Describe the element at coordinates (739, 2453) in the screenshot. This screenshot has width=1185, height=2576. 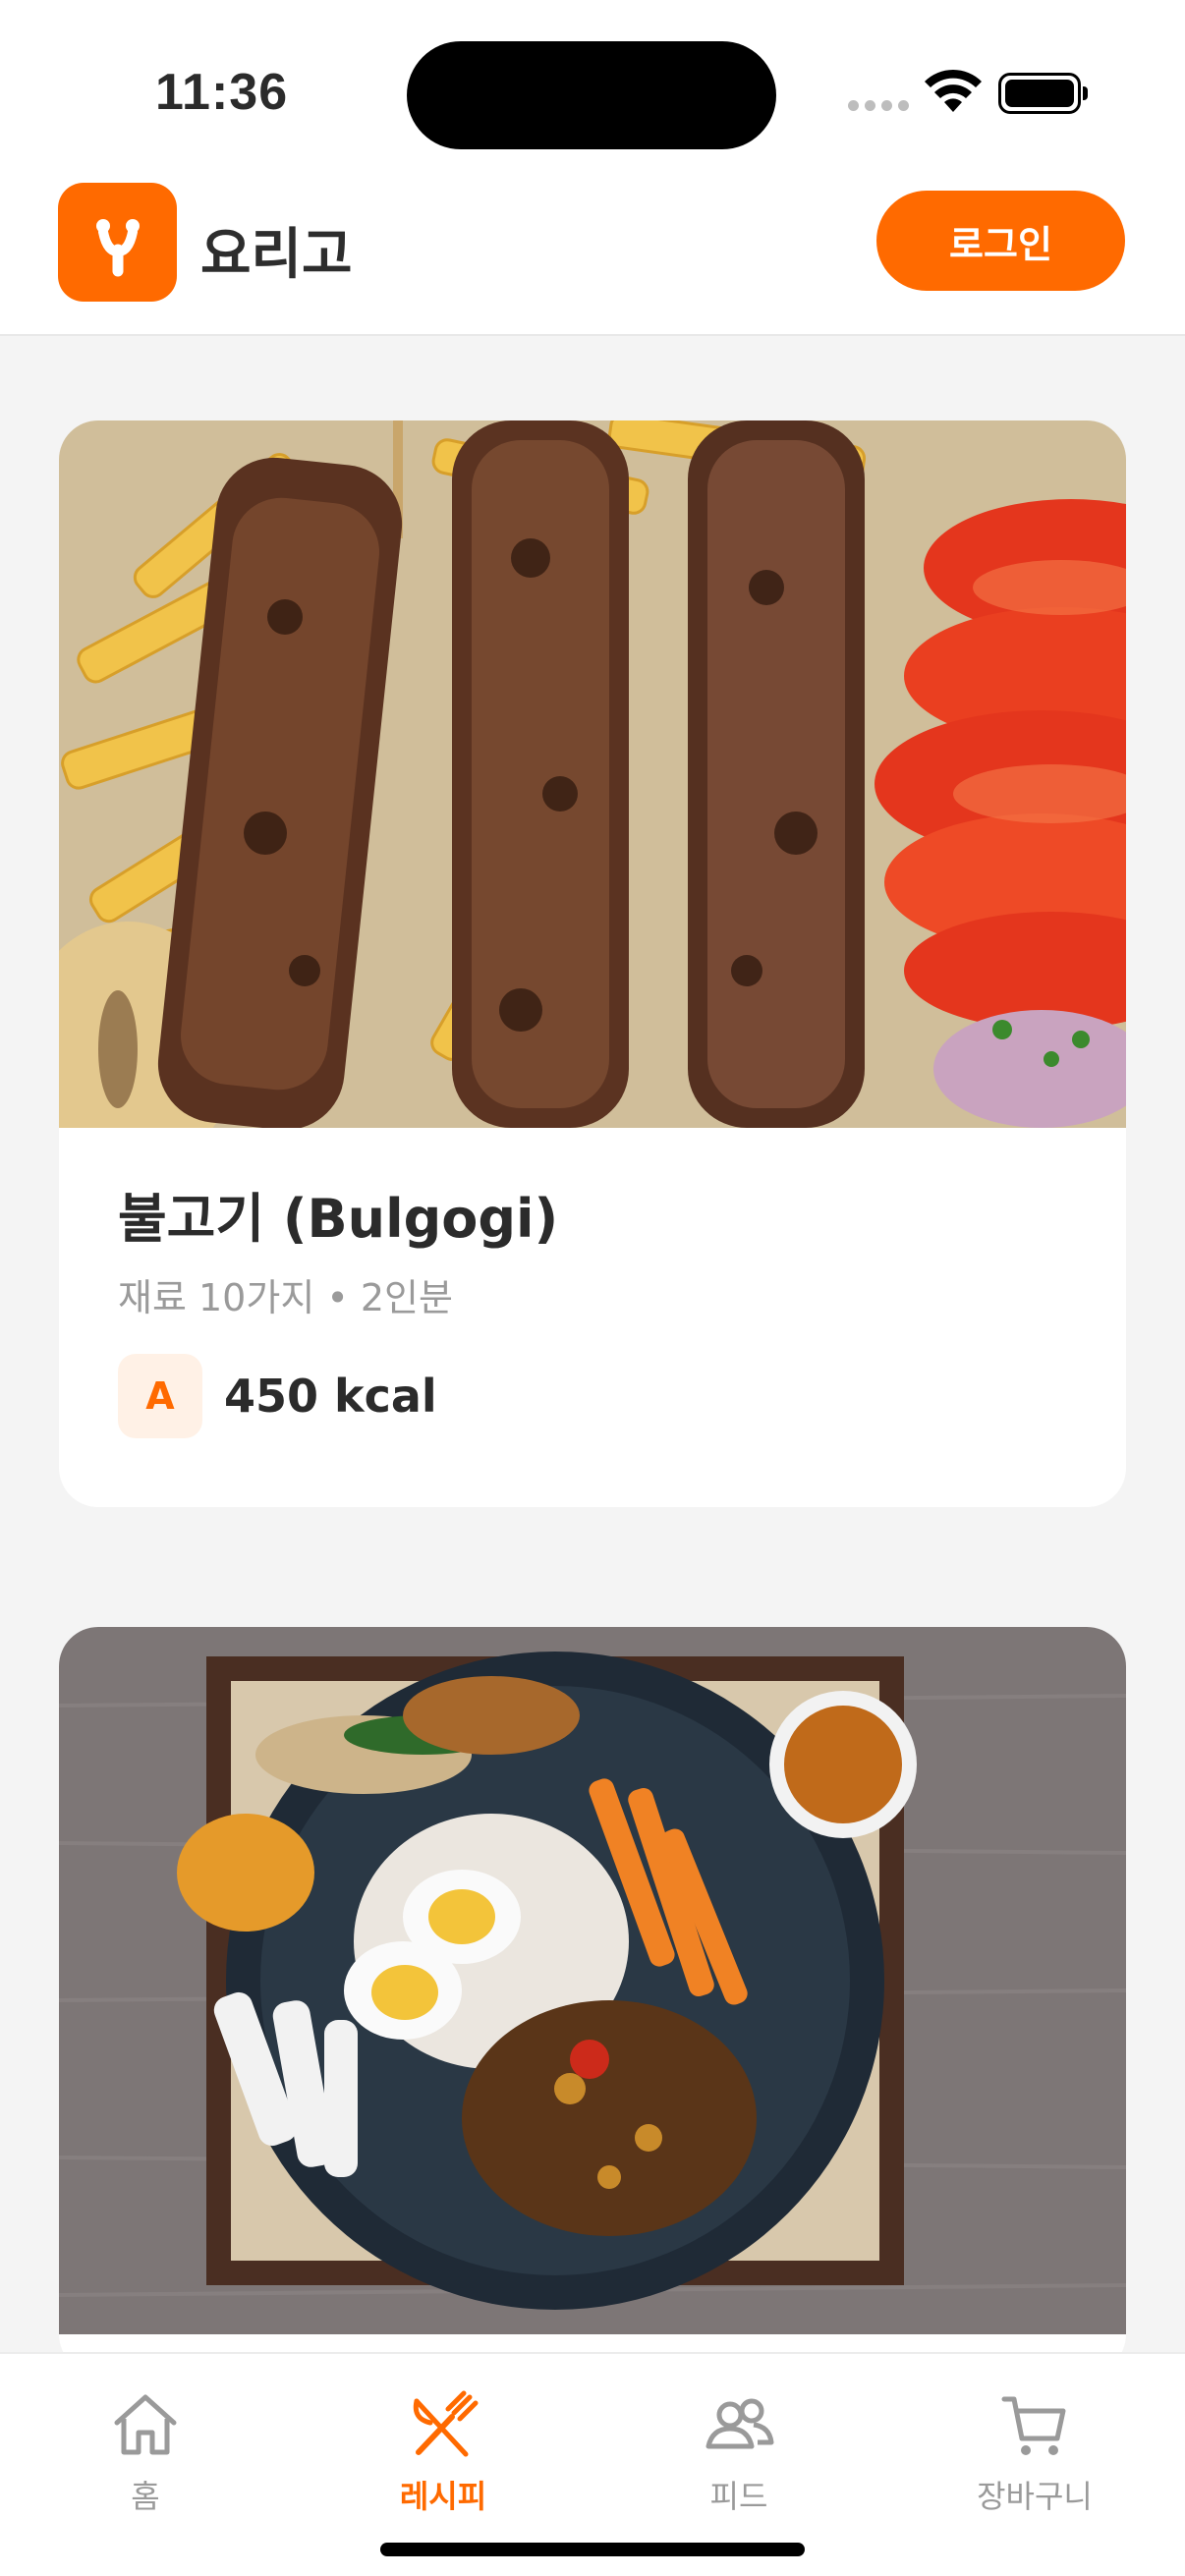
I see `tab-feed: 피드` at that location.